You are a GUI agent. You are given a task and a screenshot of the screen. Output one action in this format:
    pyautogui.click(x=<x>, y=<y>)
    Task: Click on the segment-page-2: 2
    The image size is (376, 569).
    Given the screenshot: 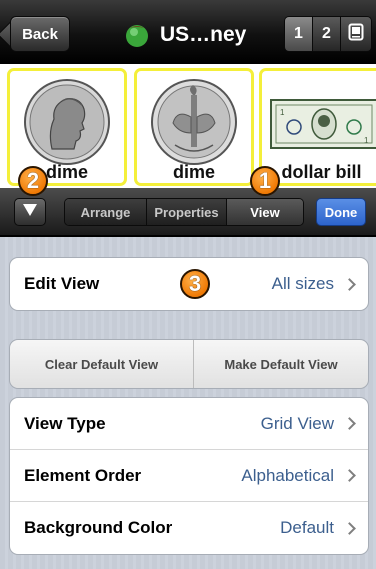 What is the action you would take?
    pyautogui.click(x=327, y=34)
    